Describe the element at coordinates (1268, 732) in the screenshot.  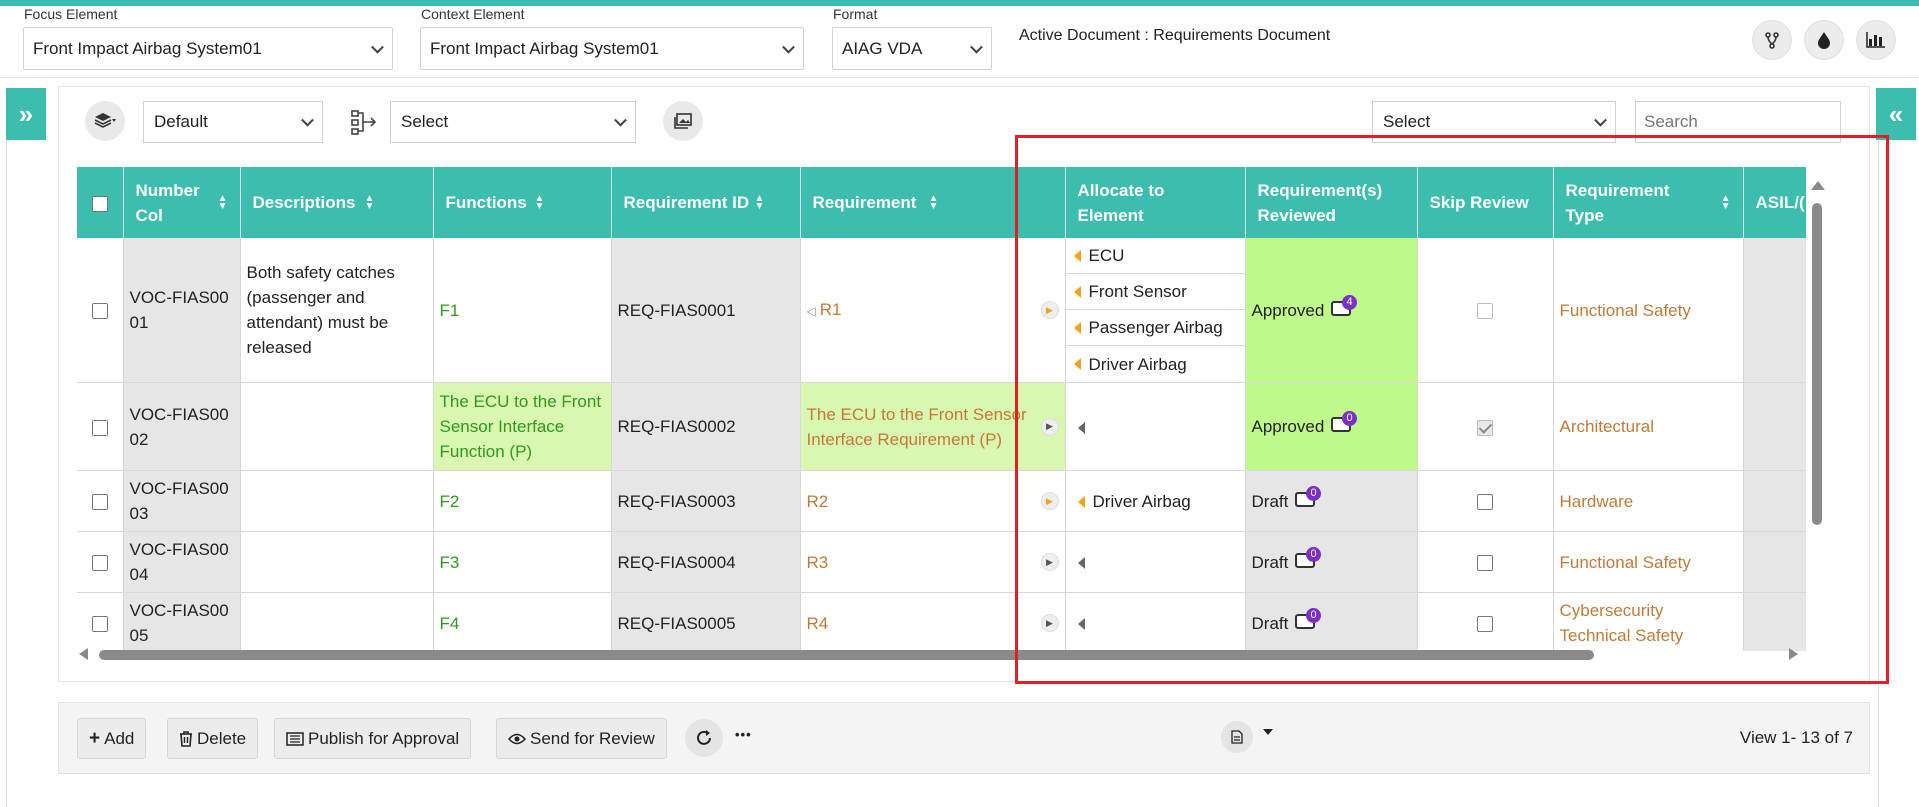
I see `caret-down-icon` at that location.